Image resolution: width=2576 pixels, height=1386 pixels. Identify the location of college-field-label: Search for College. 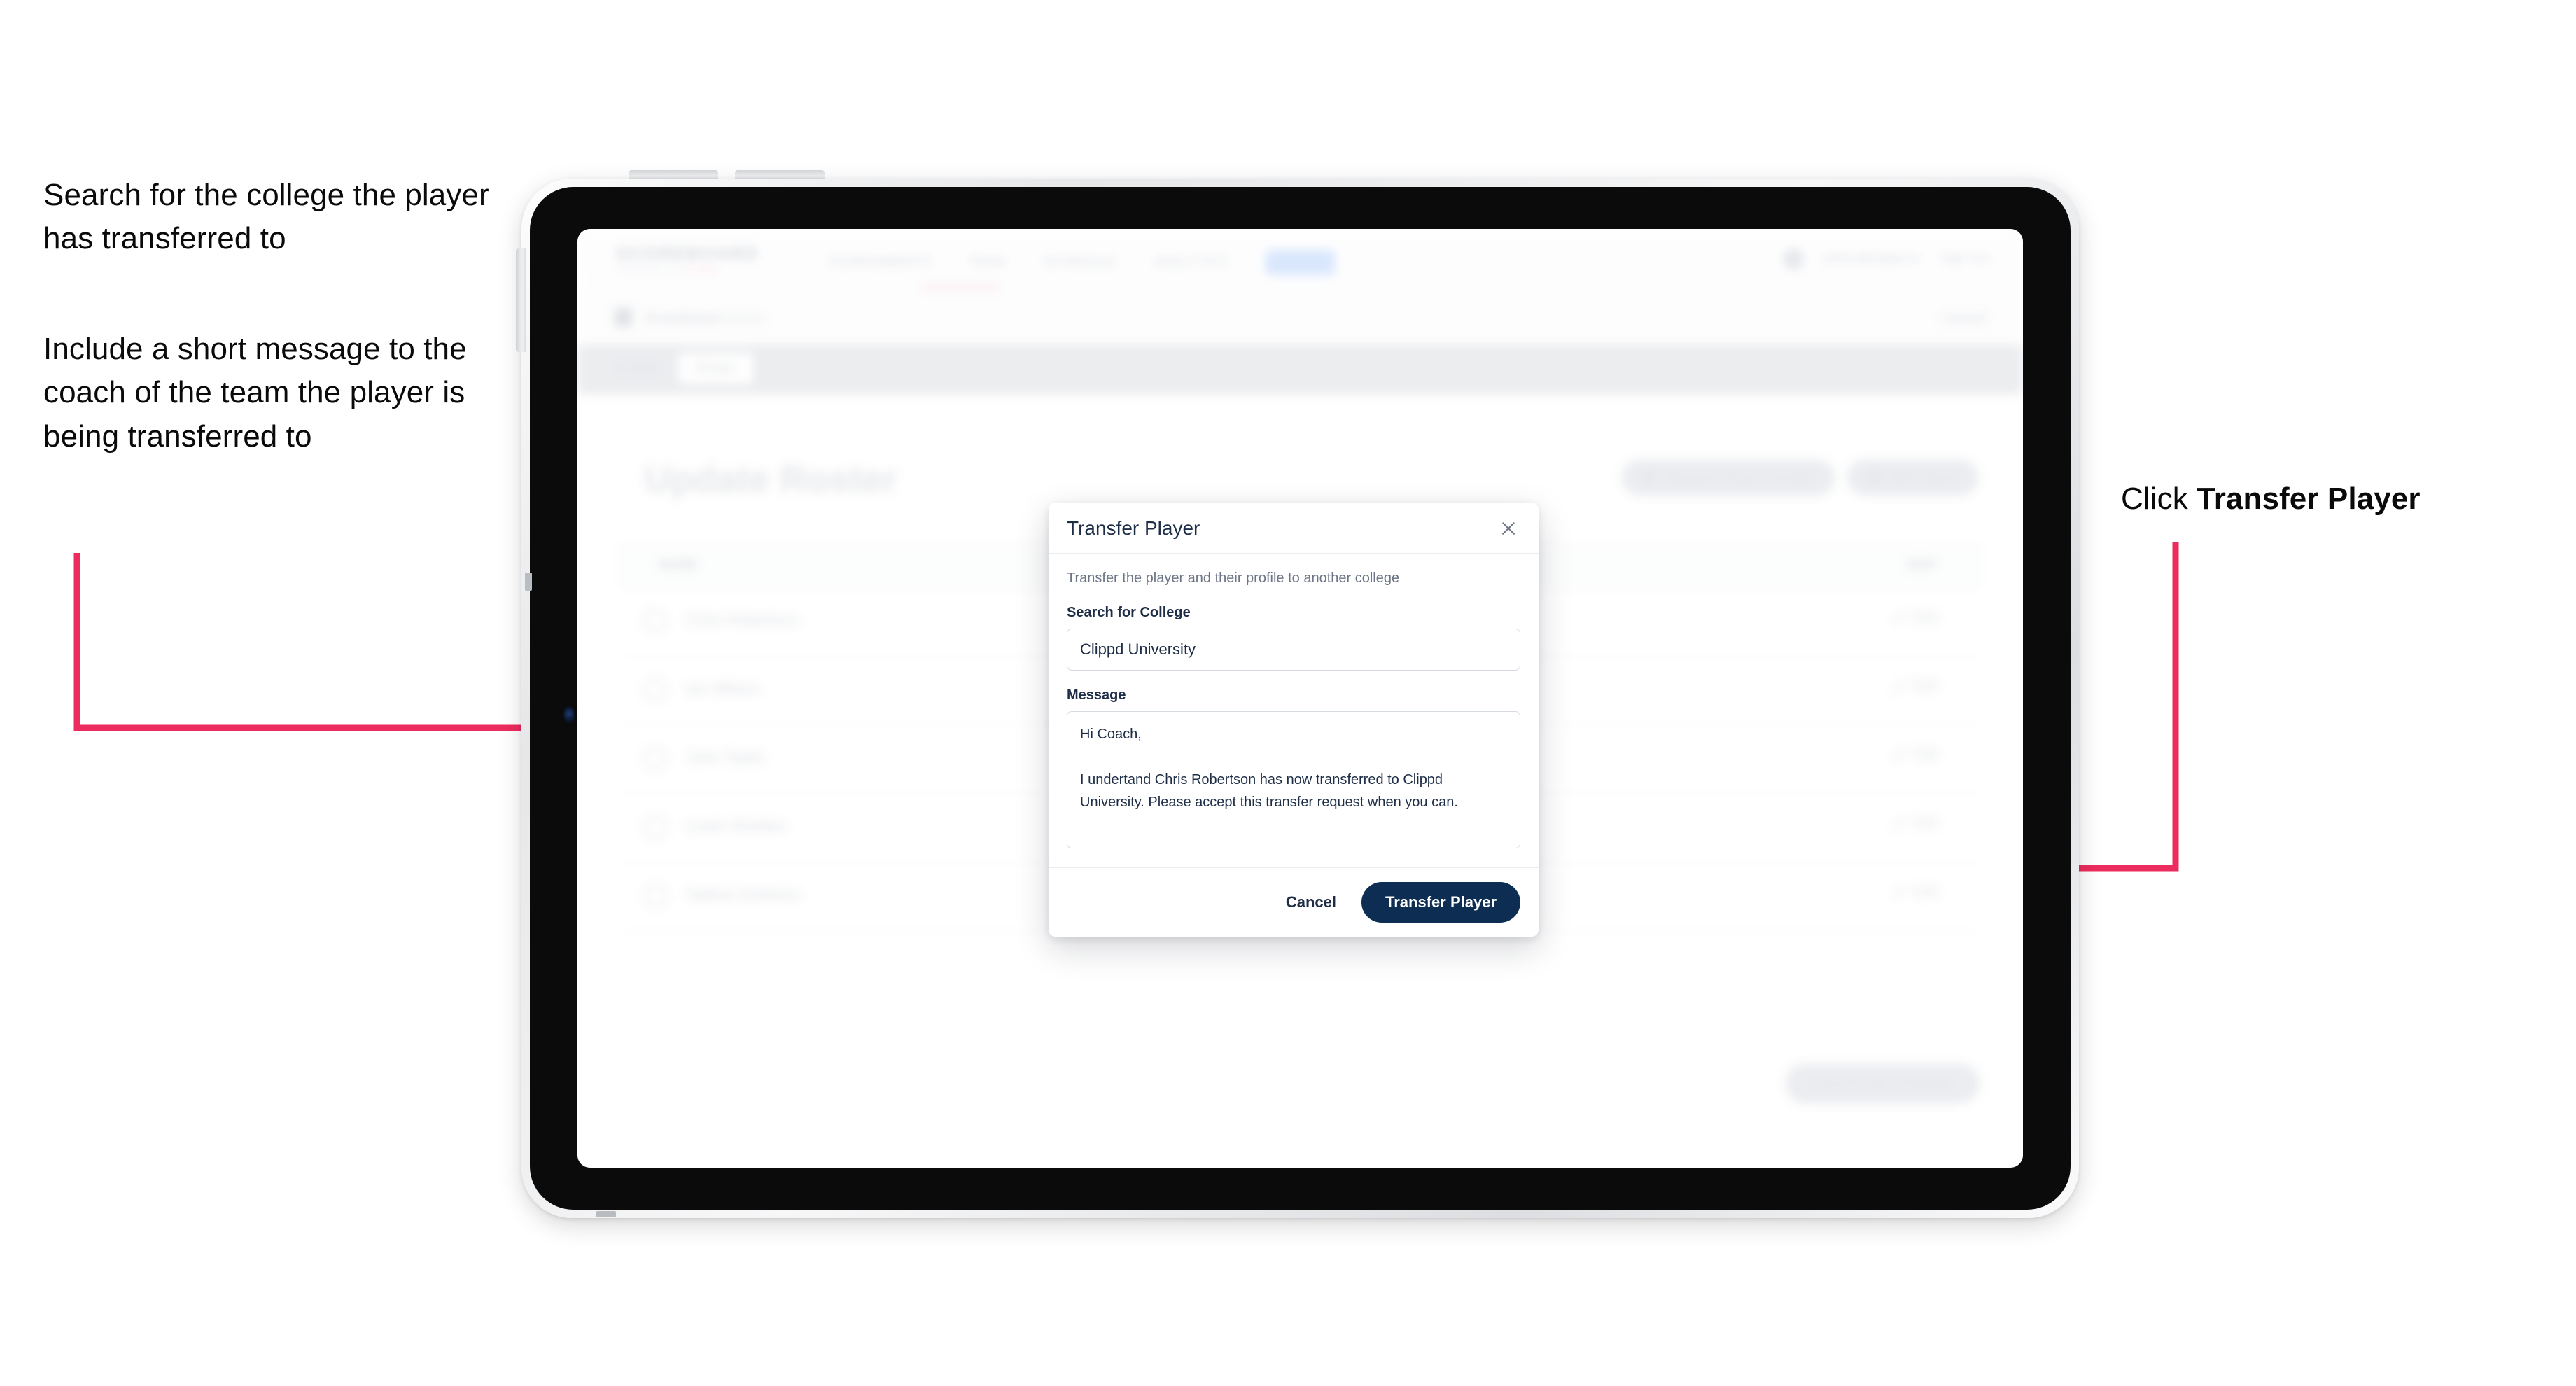
(1129, 612).